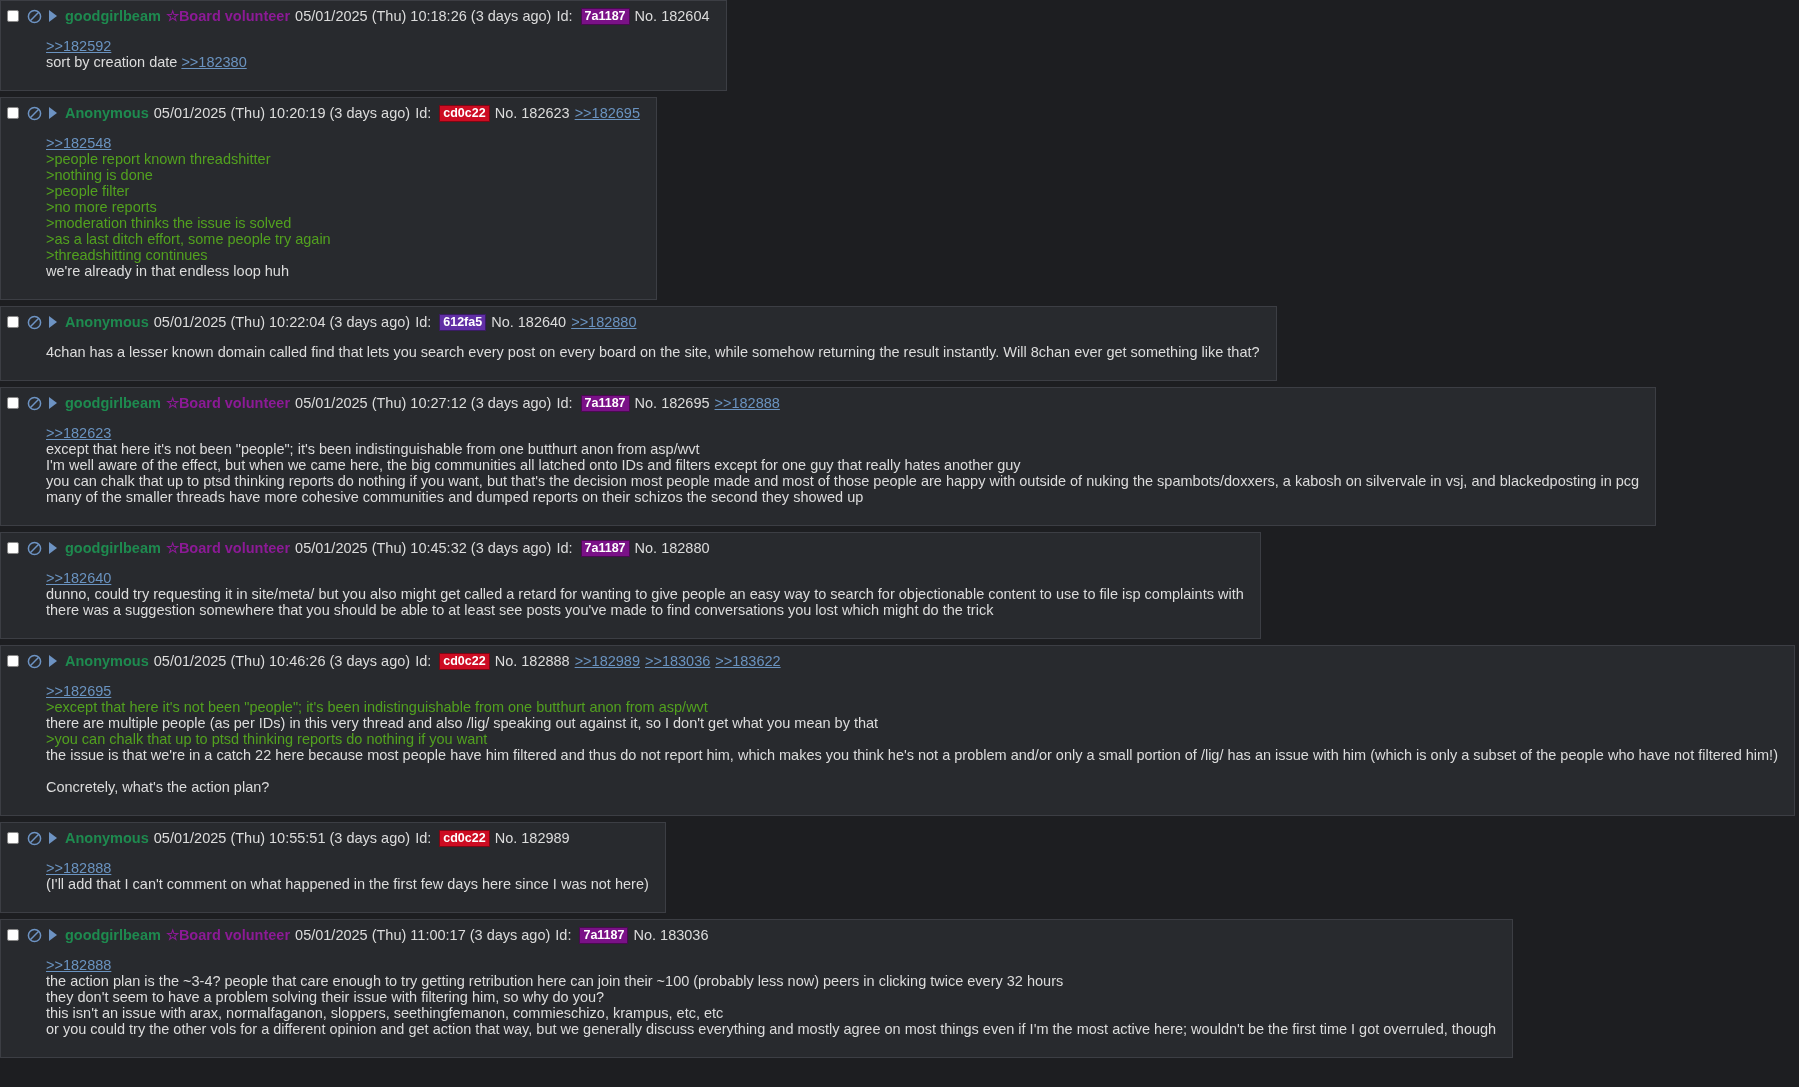 The image size is (1799, 1087). Describe the element at coordinates (677, 661) in the screenshot. I see `backlink: >>183036` at that location.